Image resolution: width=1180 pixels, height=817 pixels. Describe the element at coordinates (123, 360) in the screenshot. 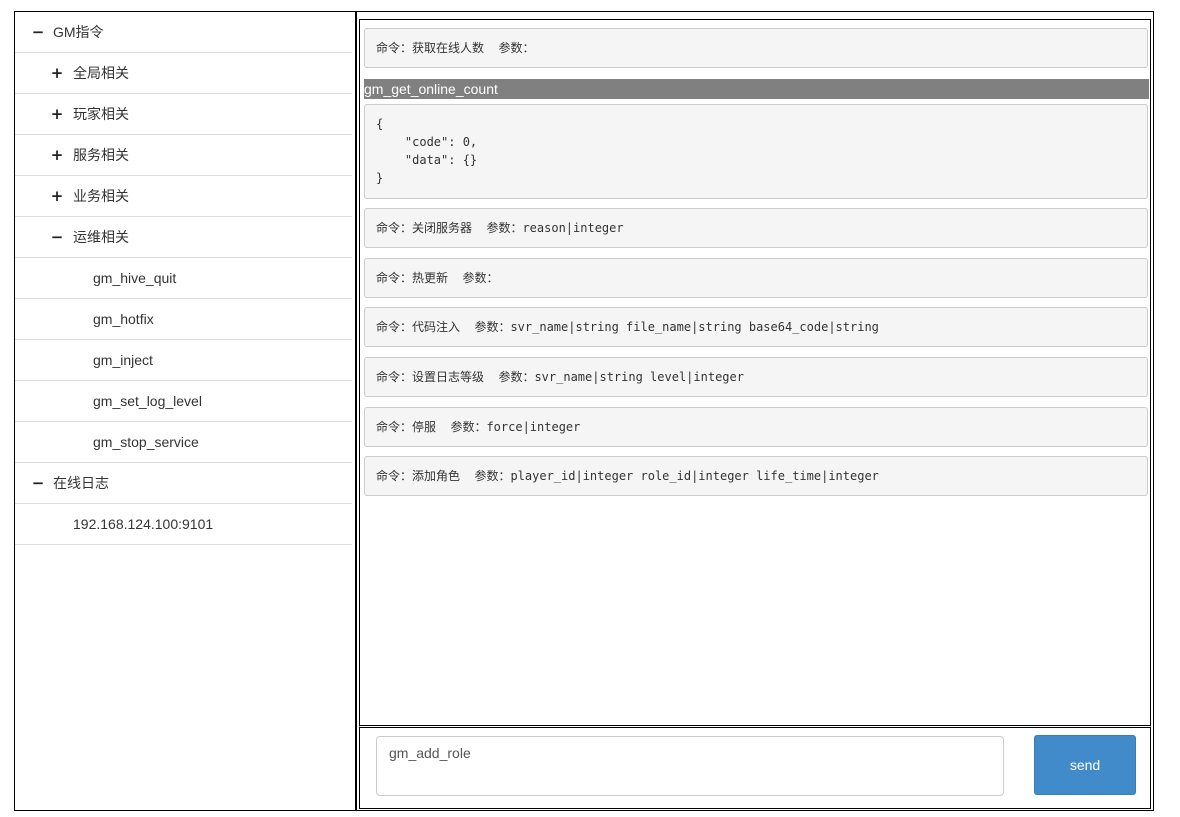

I see `tree-leaf-label: gm_inject` at that location.